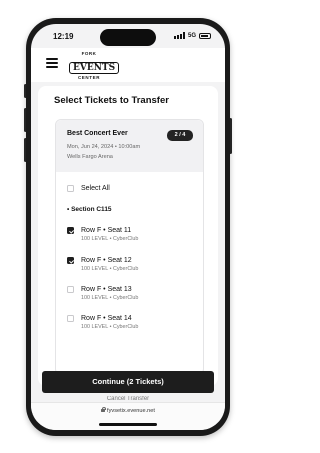  What do you see at coordinates (89, 77) in the screenshot?
I see `logo-bottom-text: CENTER` at bounding box center [89, 77].